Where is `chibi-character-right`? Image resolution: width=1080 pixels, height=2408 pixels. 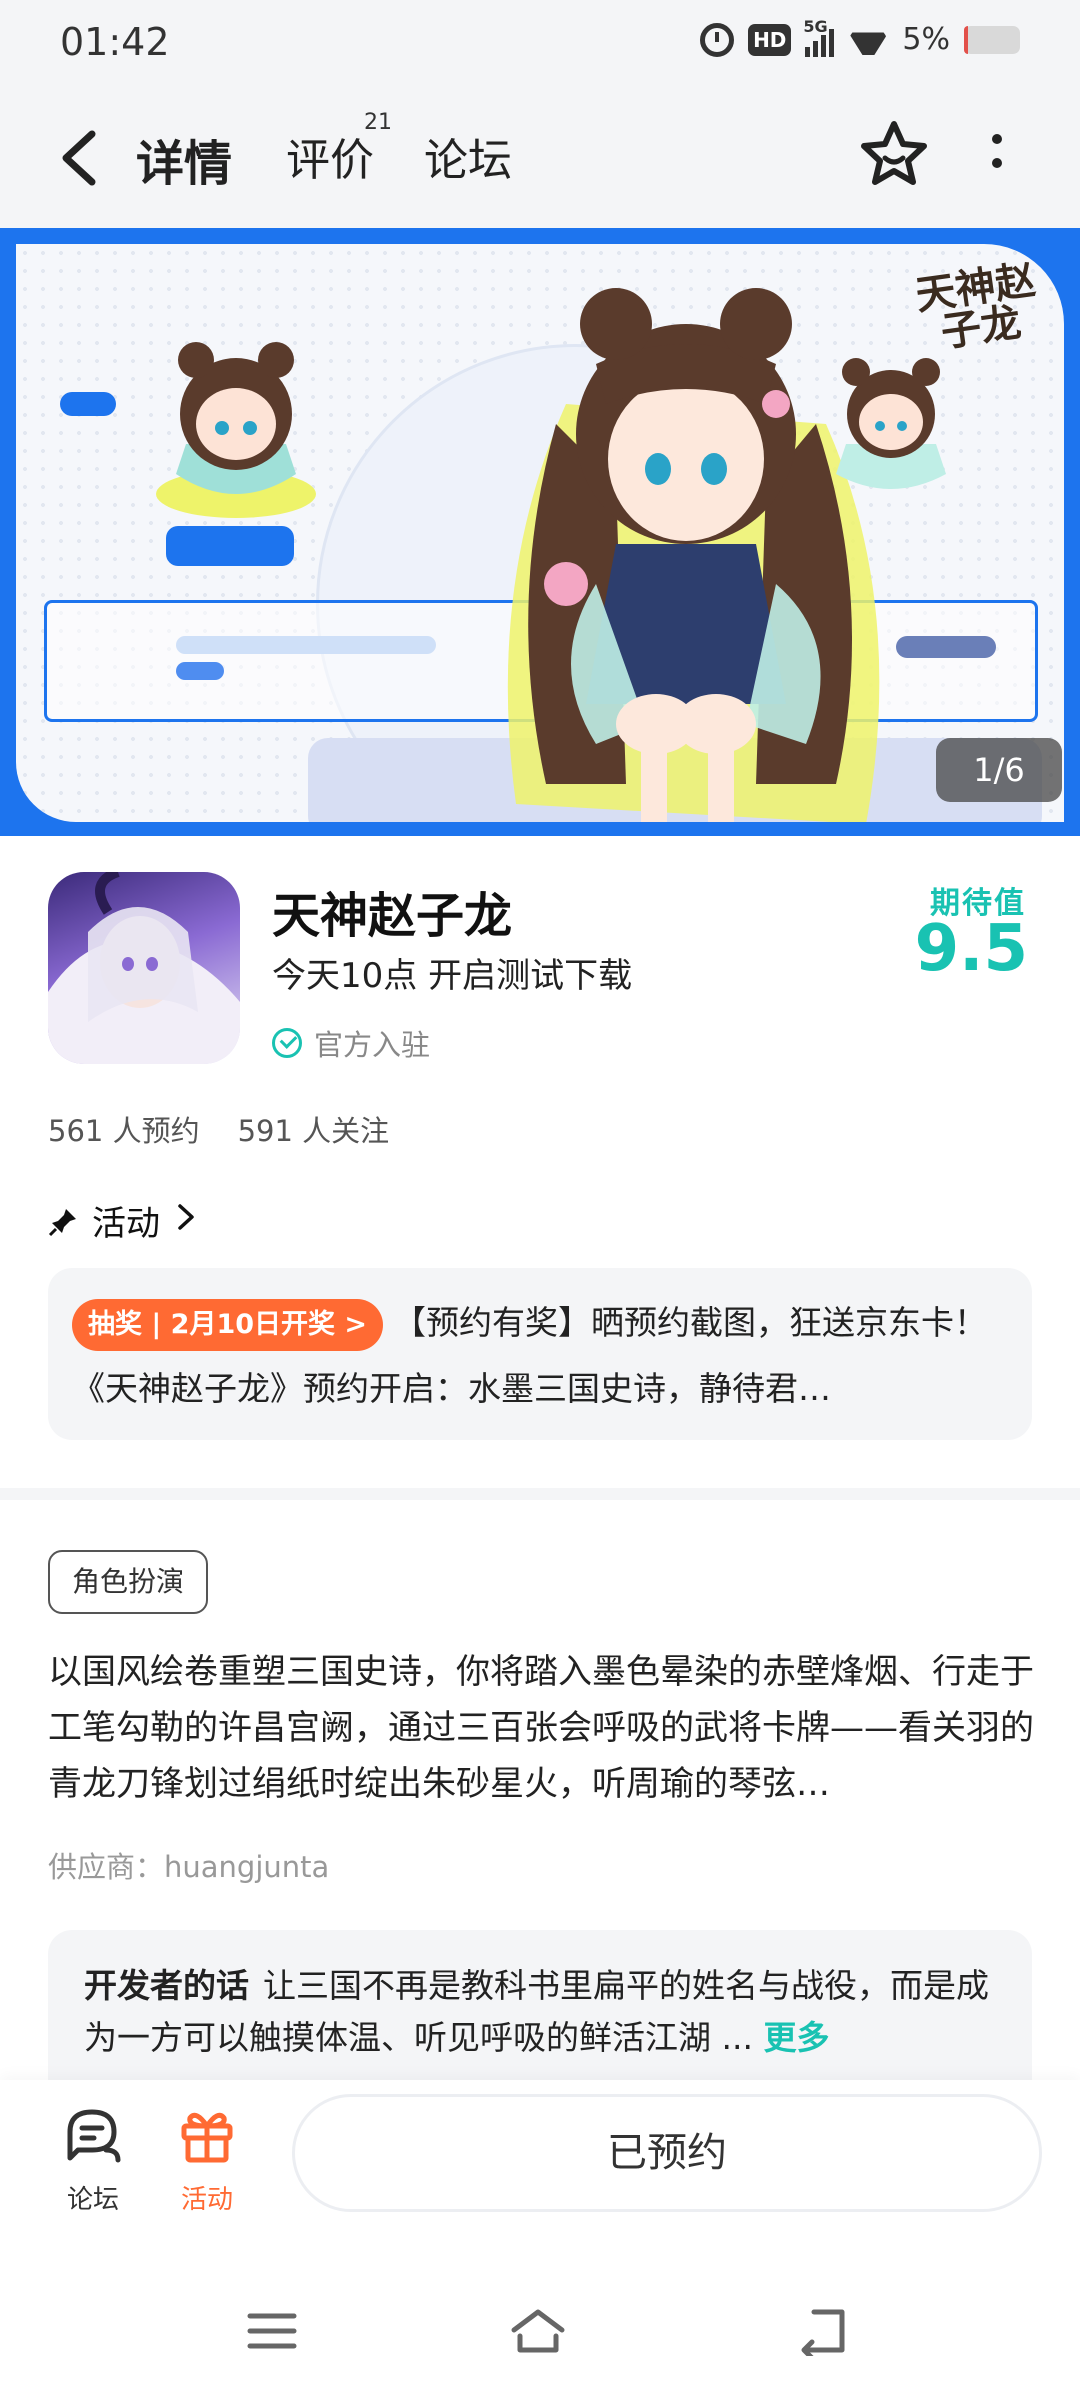
chibi-character-right is located at coordinates (891, 423).